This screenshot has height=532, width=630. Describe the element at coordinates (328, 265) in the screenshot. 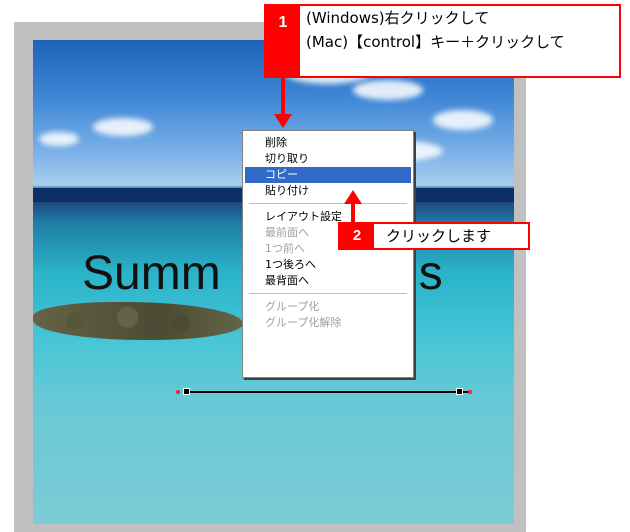

I see `menu-item-send-backward: 1つ後ろへ` at that location.